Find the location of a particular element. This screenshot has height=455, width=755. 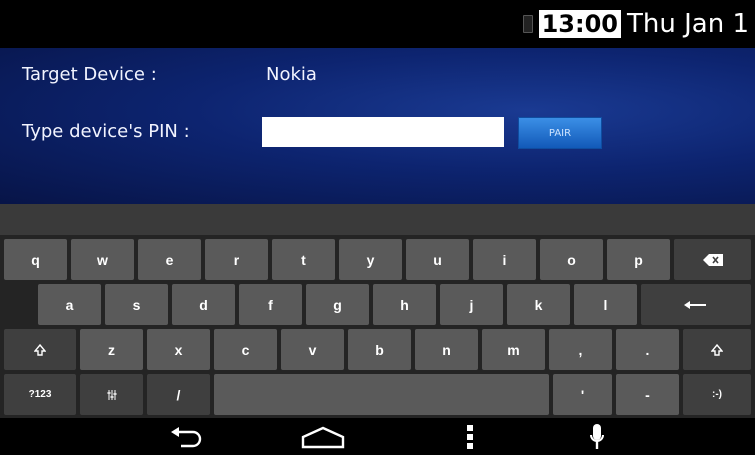

microphone-icon is located at coordinates (597, 436).